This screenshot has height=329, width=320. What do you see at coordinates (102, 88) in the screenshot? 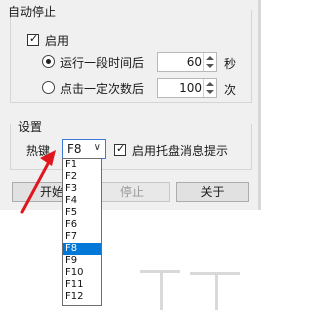
I see `click-count-label: 点击一定次数后` at bounding box center [102, 88].